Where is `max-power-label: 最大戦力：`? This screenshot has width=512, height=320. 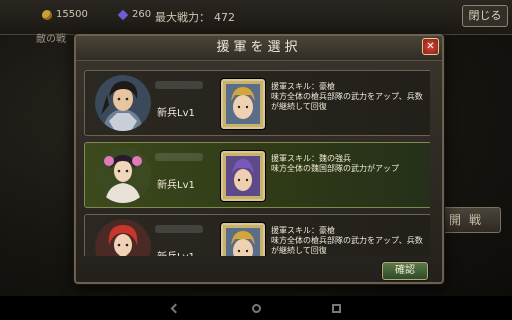
max-power-label: 最大戦力： is located at coordinates (182, 17).